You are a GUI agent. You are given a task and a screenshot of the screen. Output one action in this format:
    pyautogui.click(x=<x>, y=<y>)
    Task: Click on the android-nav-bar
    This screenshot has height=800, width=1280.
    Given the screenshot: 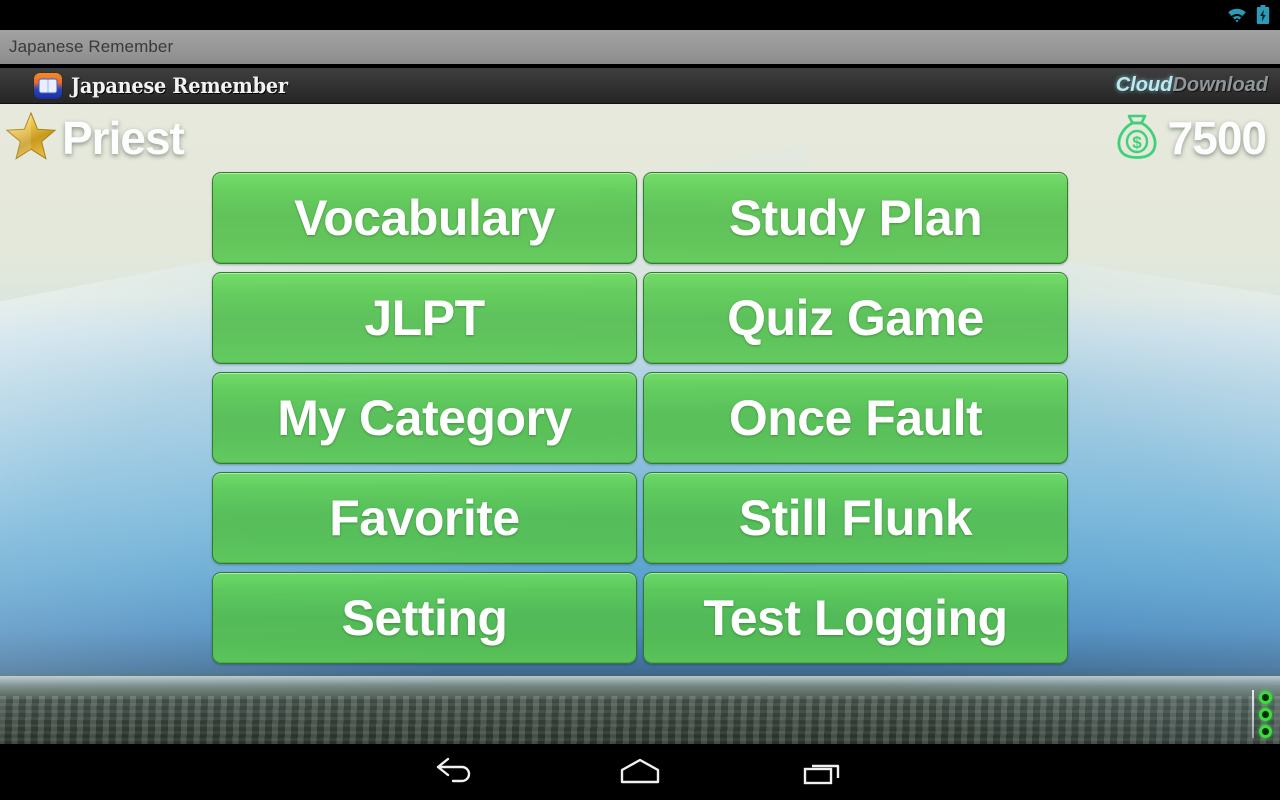 What is the action you would take?
    pyautogui.click(x=640, y=772)
    